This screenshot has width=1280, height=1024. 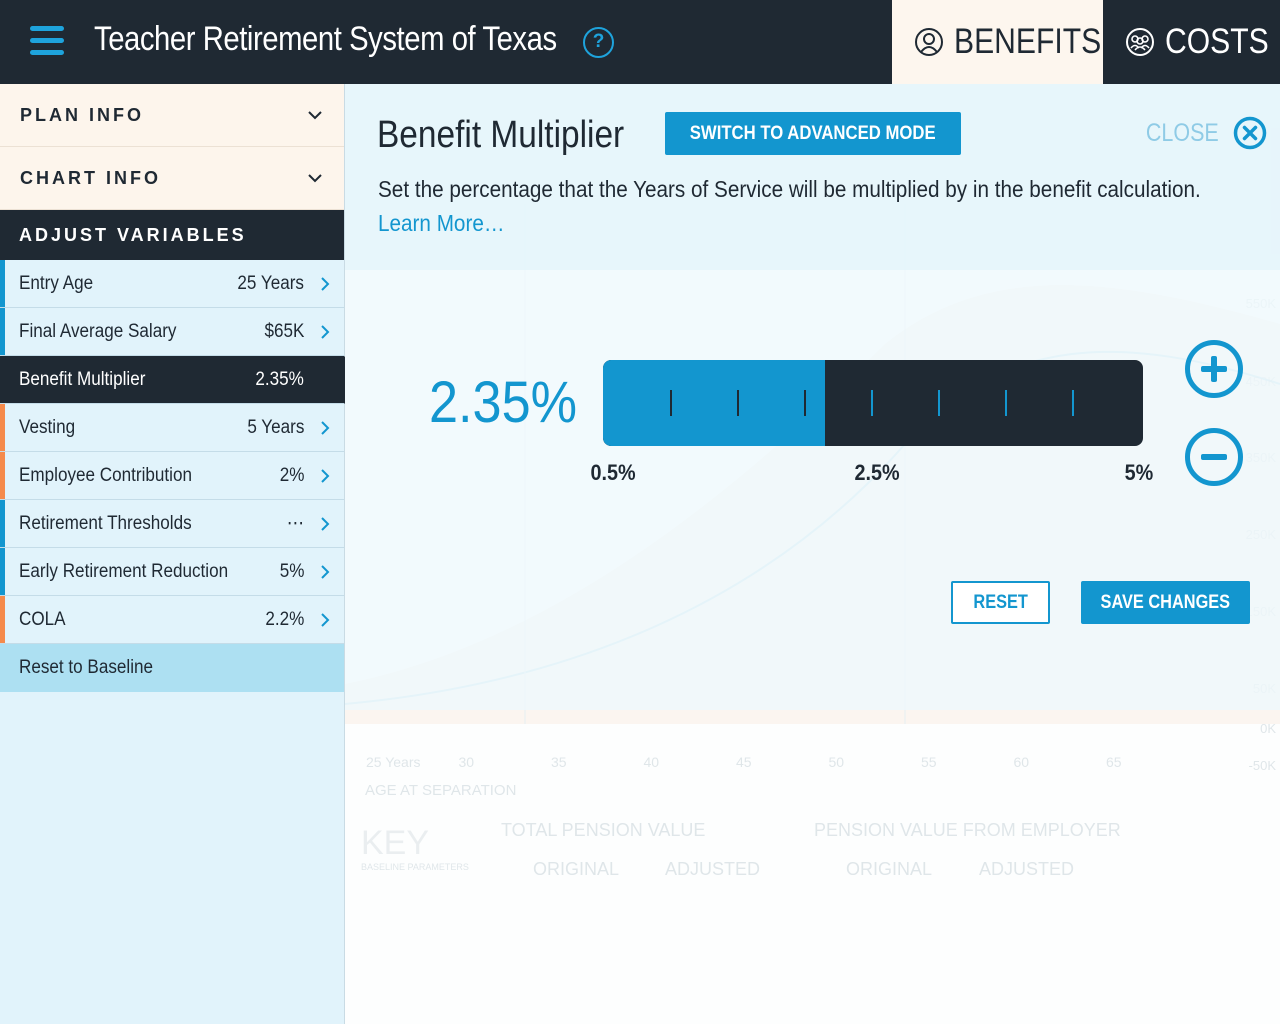 I want to click on sidebar-item-early-retirement-reduction: Early Retirement Reduction 5%, so click(x=172, y=572).